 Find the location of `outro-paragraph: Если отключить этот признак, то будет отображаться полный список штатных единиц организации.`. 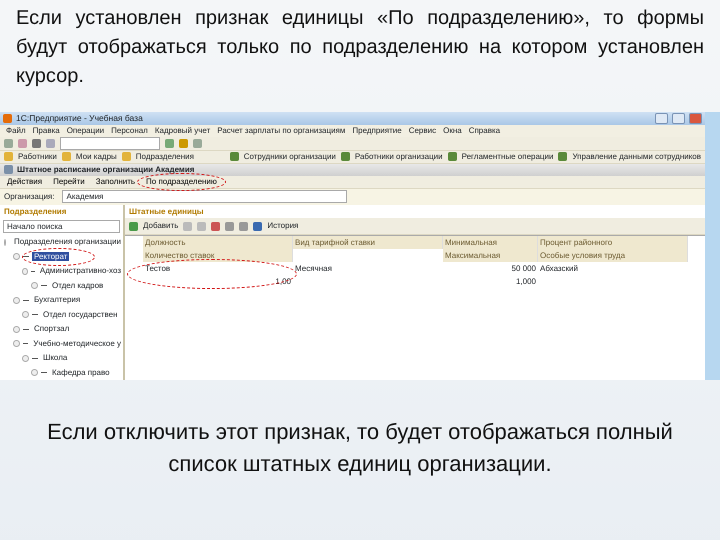

outro-paragraph: Если отключить этот признак, то будет отображаться полный список штатных единиц организации. is located at coordinates (360, 448).